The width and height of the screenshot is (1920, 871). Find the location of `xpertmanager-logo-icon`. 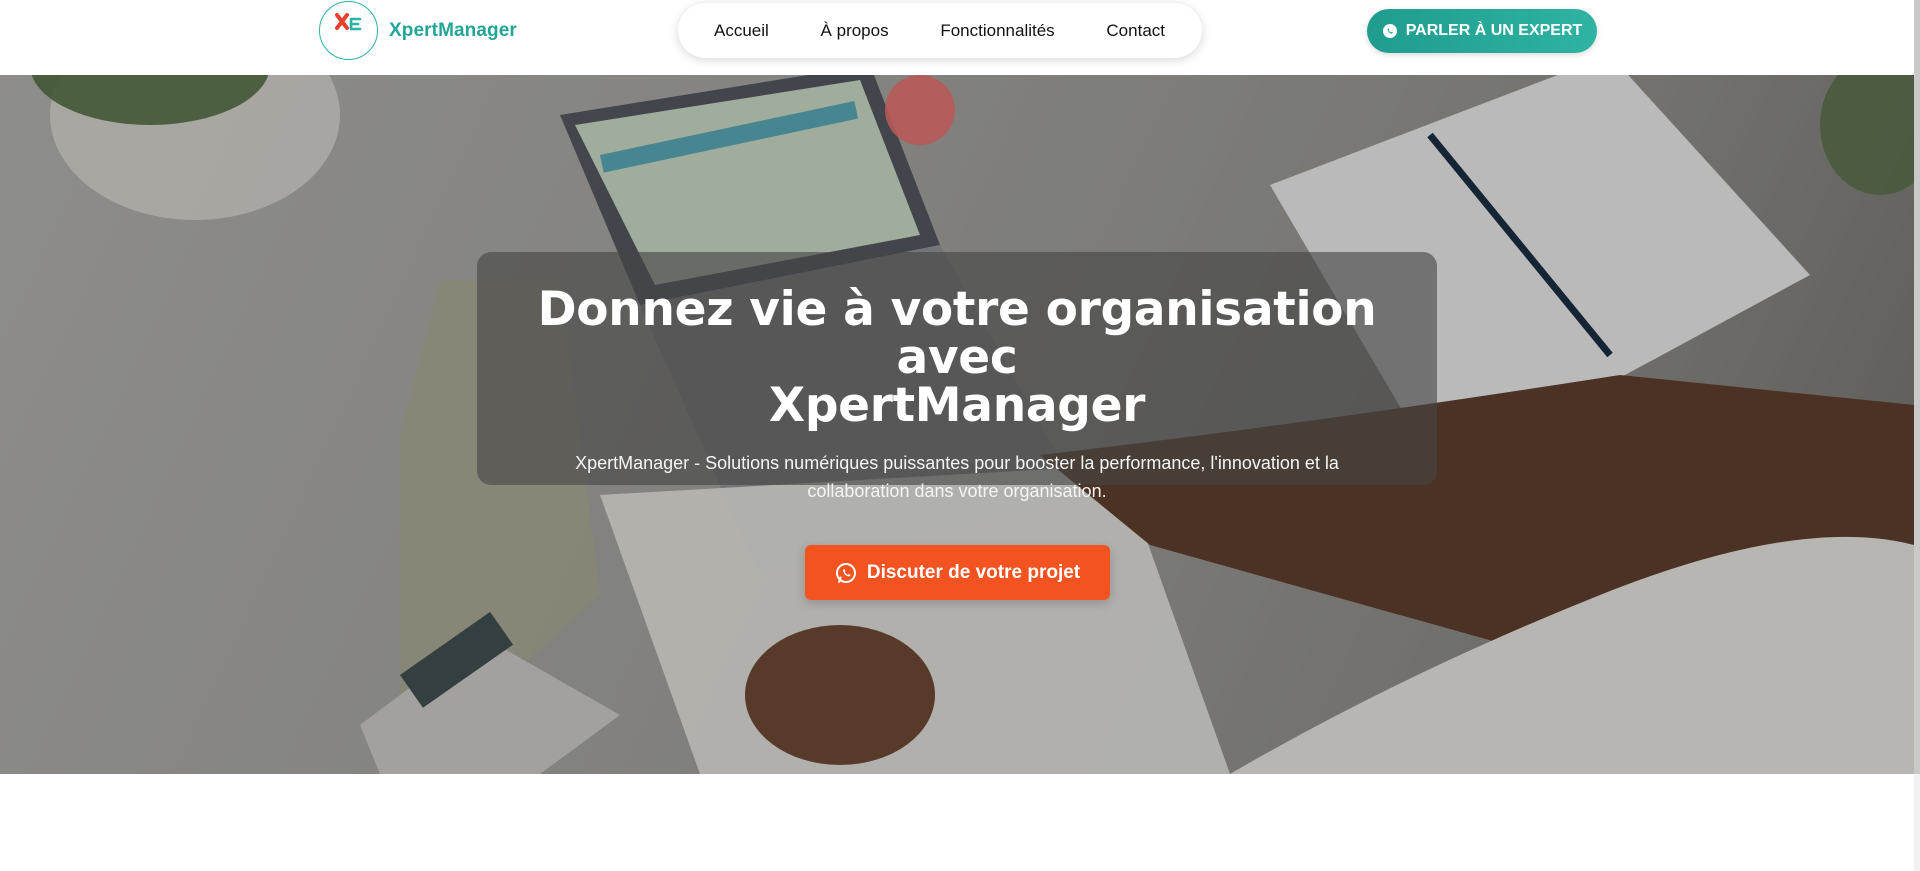

xpertmanager-logo-icon is located at coordinates (348, 30).